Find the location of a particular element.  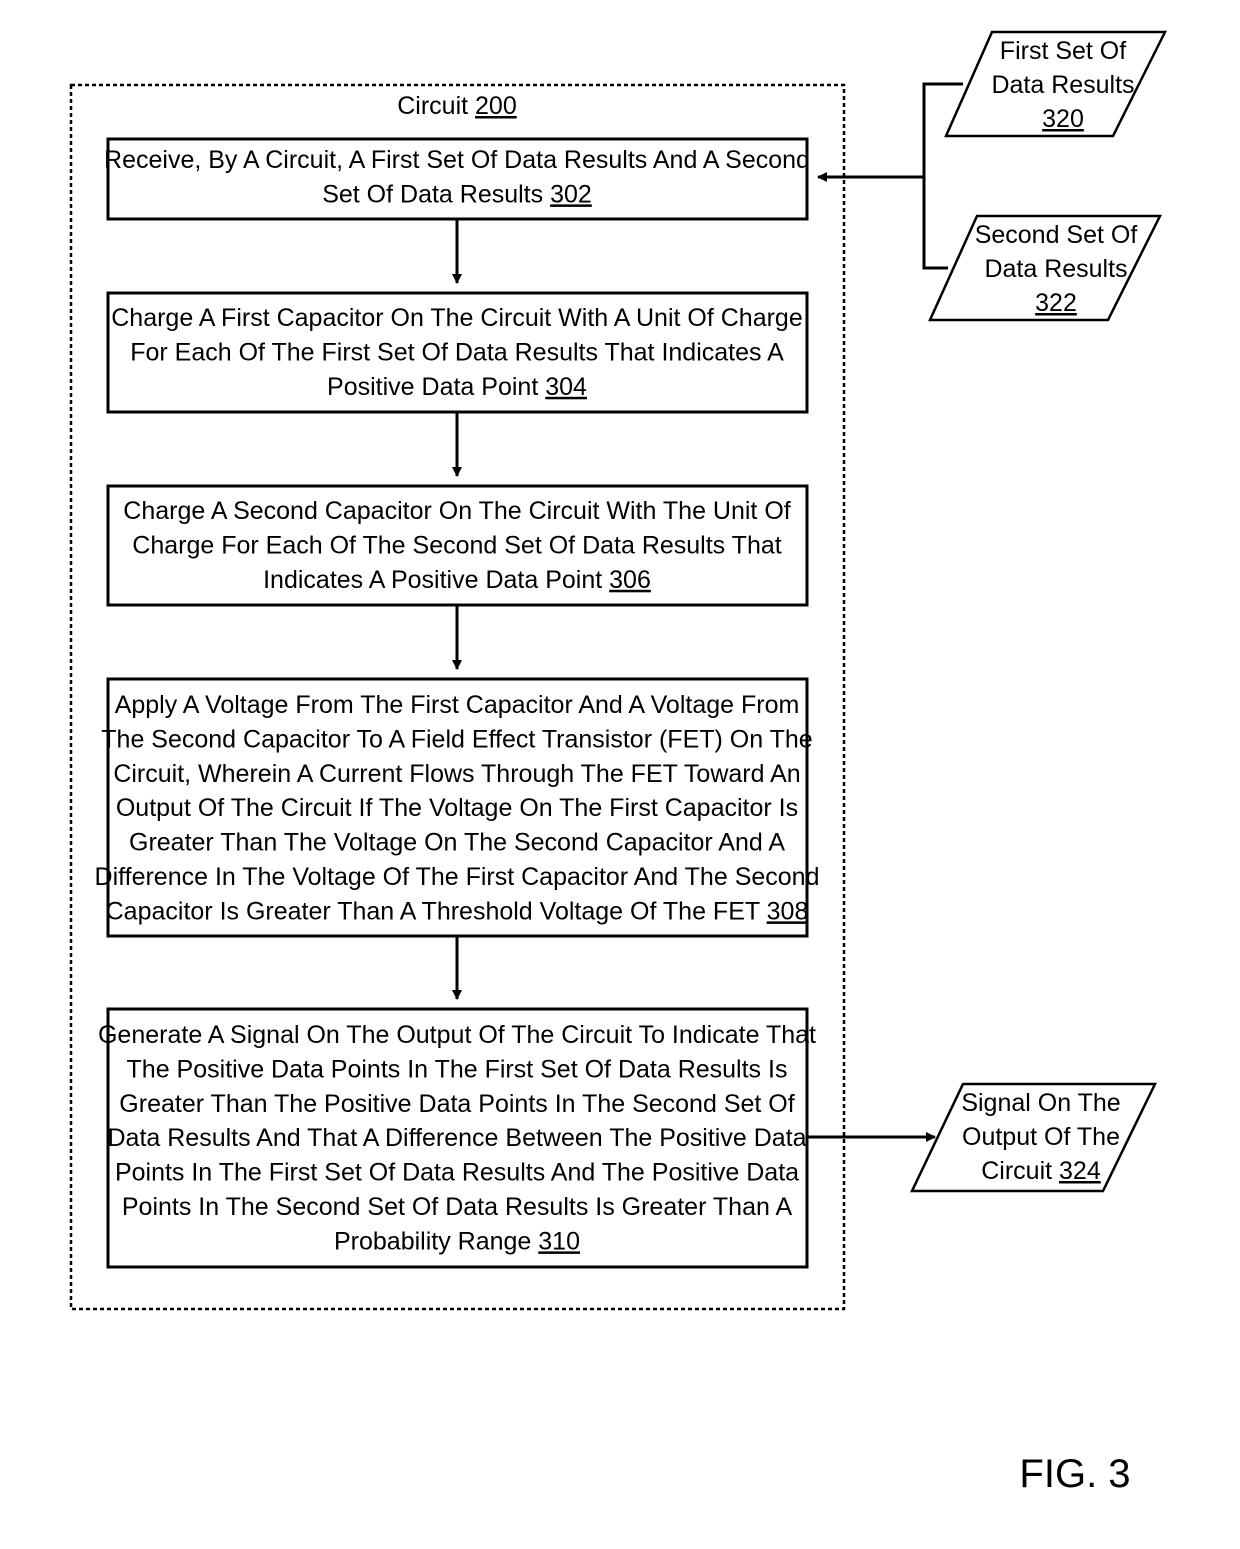

text-line: Output Of The is located at coordinates (1041, 1137).